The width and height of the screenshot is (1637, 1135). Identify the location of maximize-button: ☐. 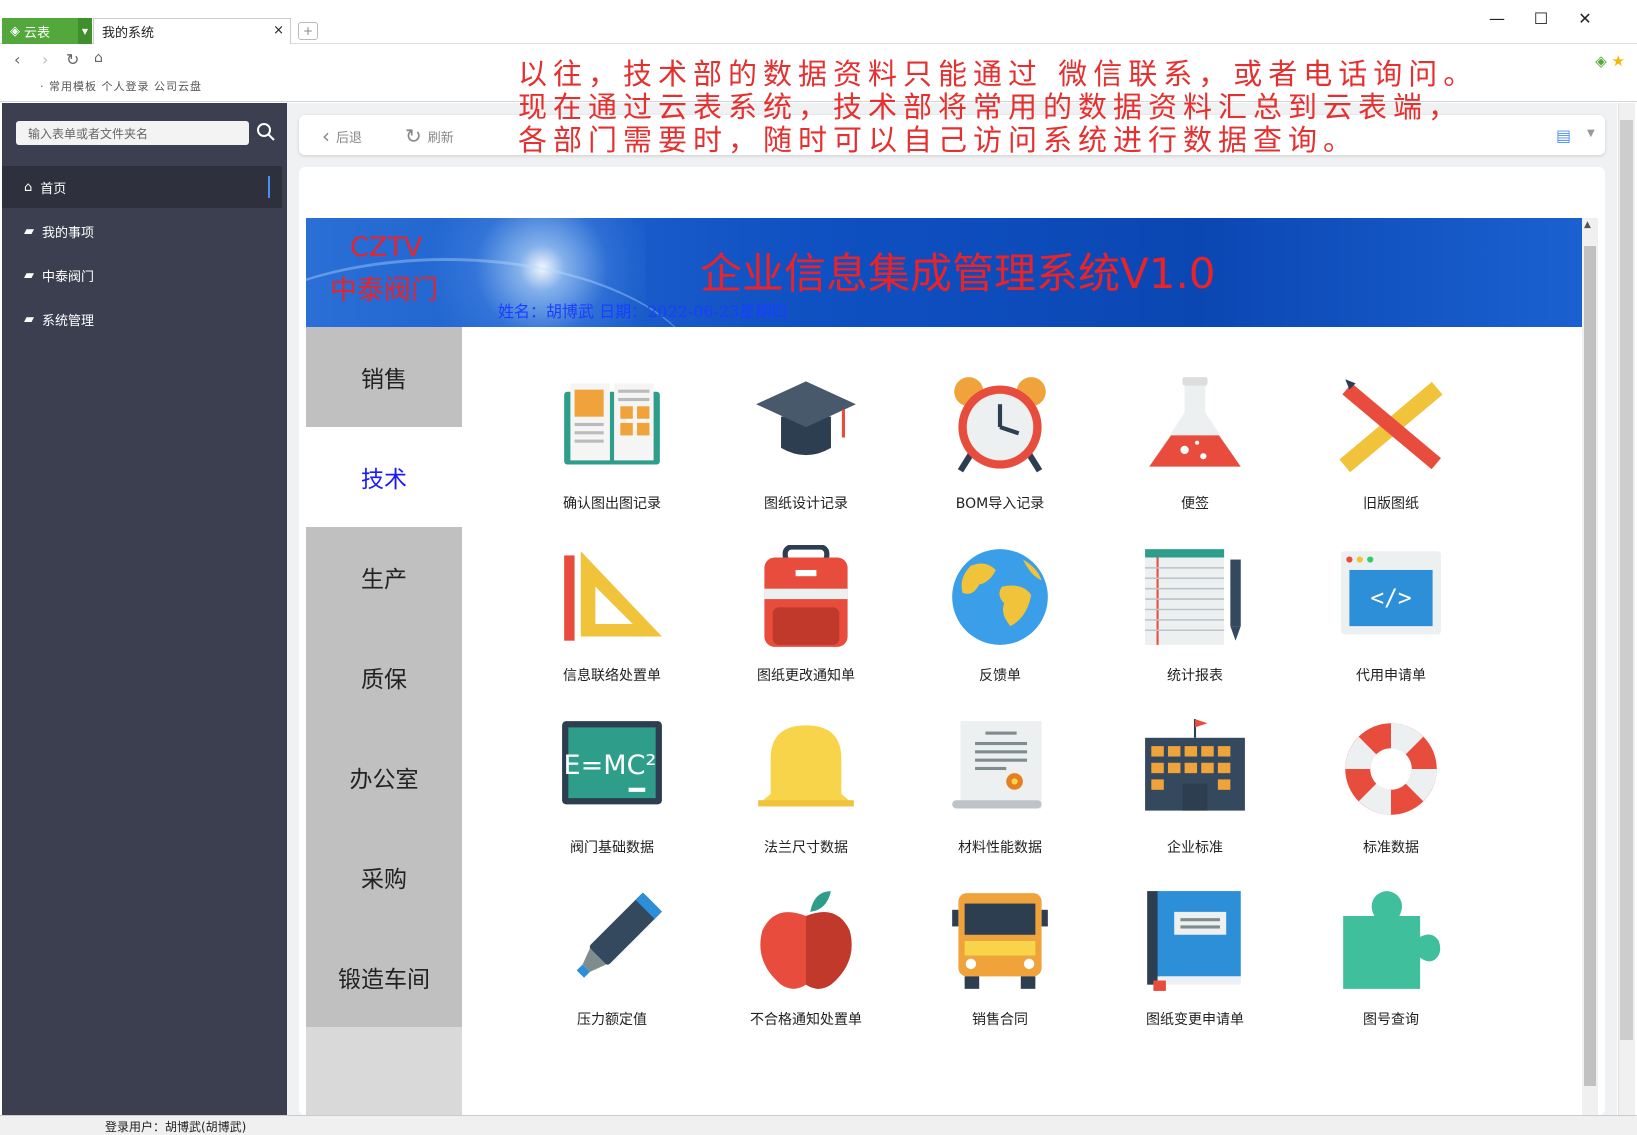
(1541, 18).